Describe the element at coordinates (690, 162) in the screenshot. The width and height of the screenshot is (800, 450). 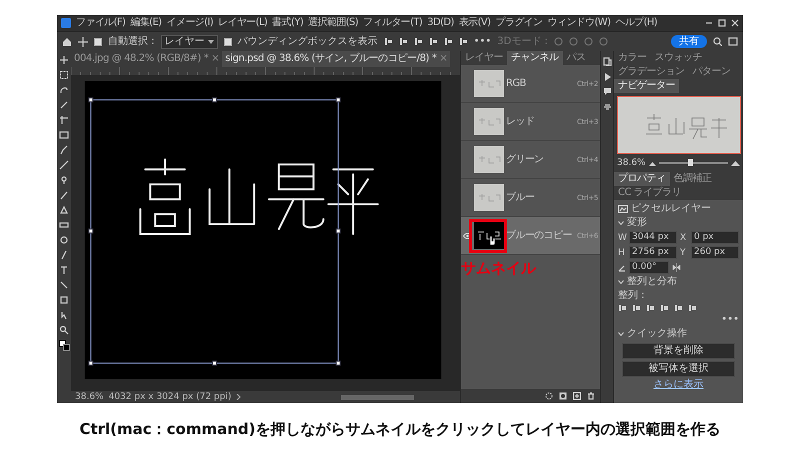
I see `slider-thumb` at that location.